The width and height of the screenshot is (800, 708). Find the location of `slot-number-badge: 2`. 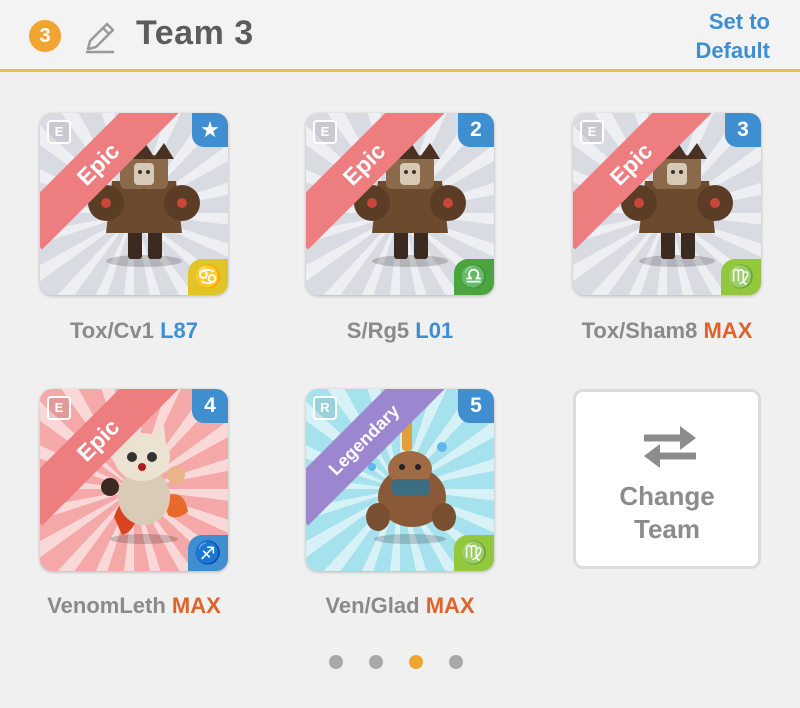

slot-number-badge: 2 is located at coordinates (476, 130).